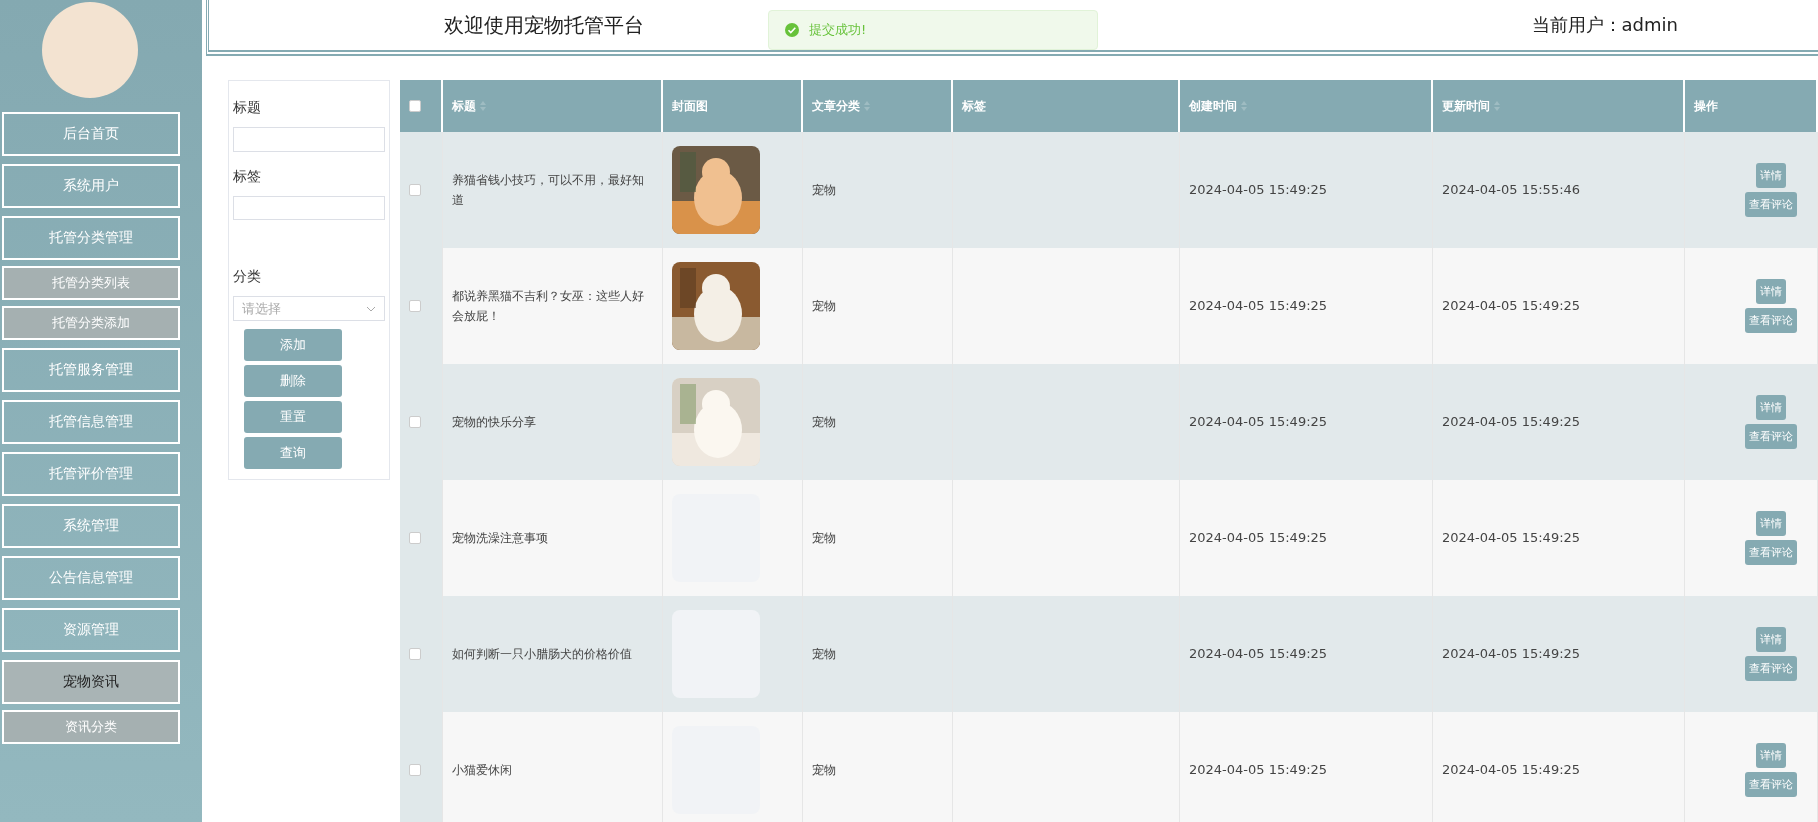 The height and width of the screenshot is (822, 1818). Describe the element at coordinates (544, 25) in the screenshot. I see `site-title: 欢迎使用宠物托管平台` at that location.